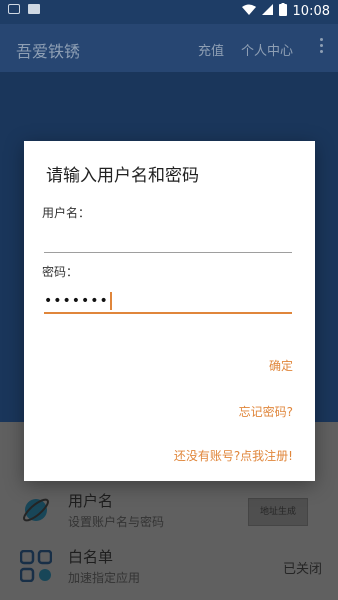 The image size is (338, 600). Describe the element at coordinates (60, 272) in the screenshot. I see `password-label: 密码：` at that location.